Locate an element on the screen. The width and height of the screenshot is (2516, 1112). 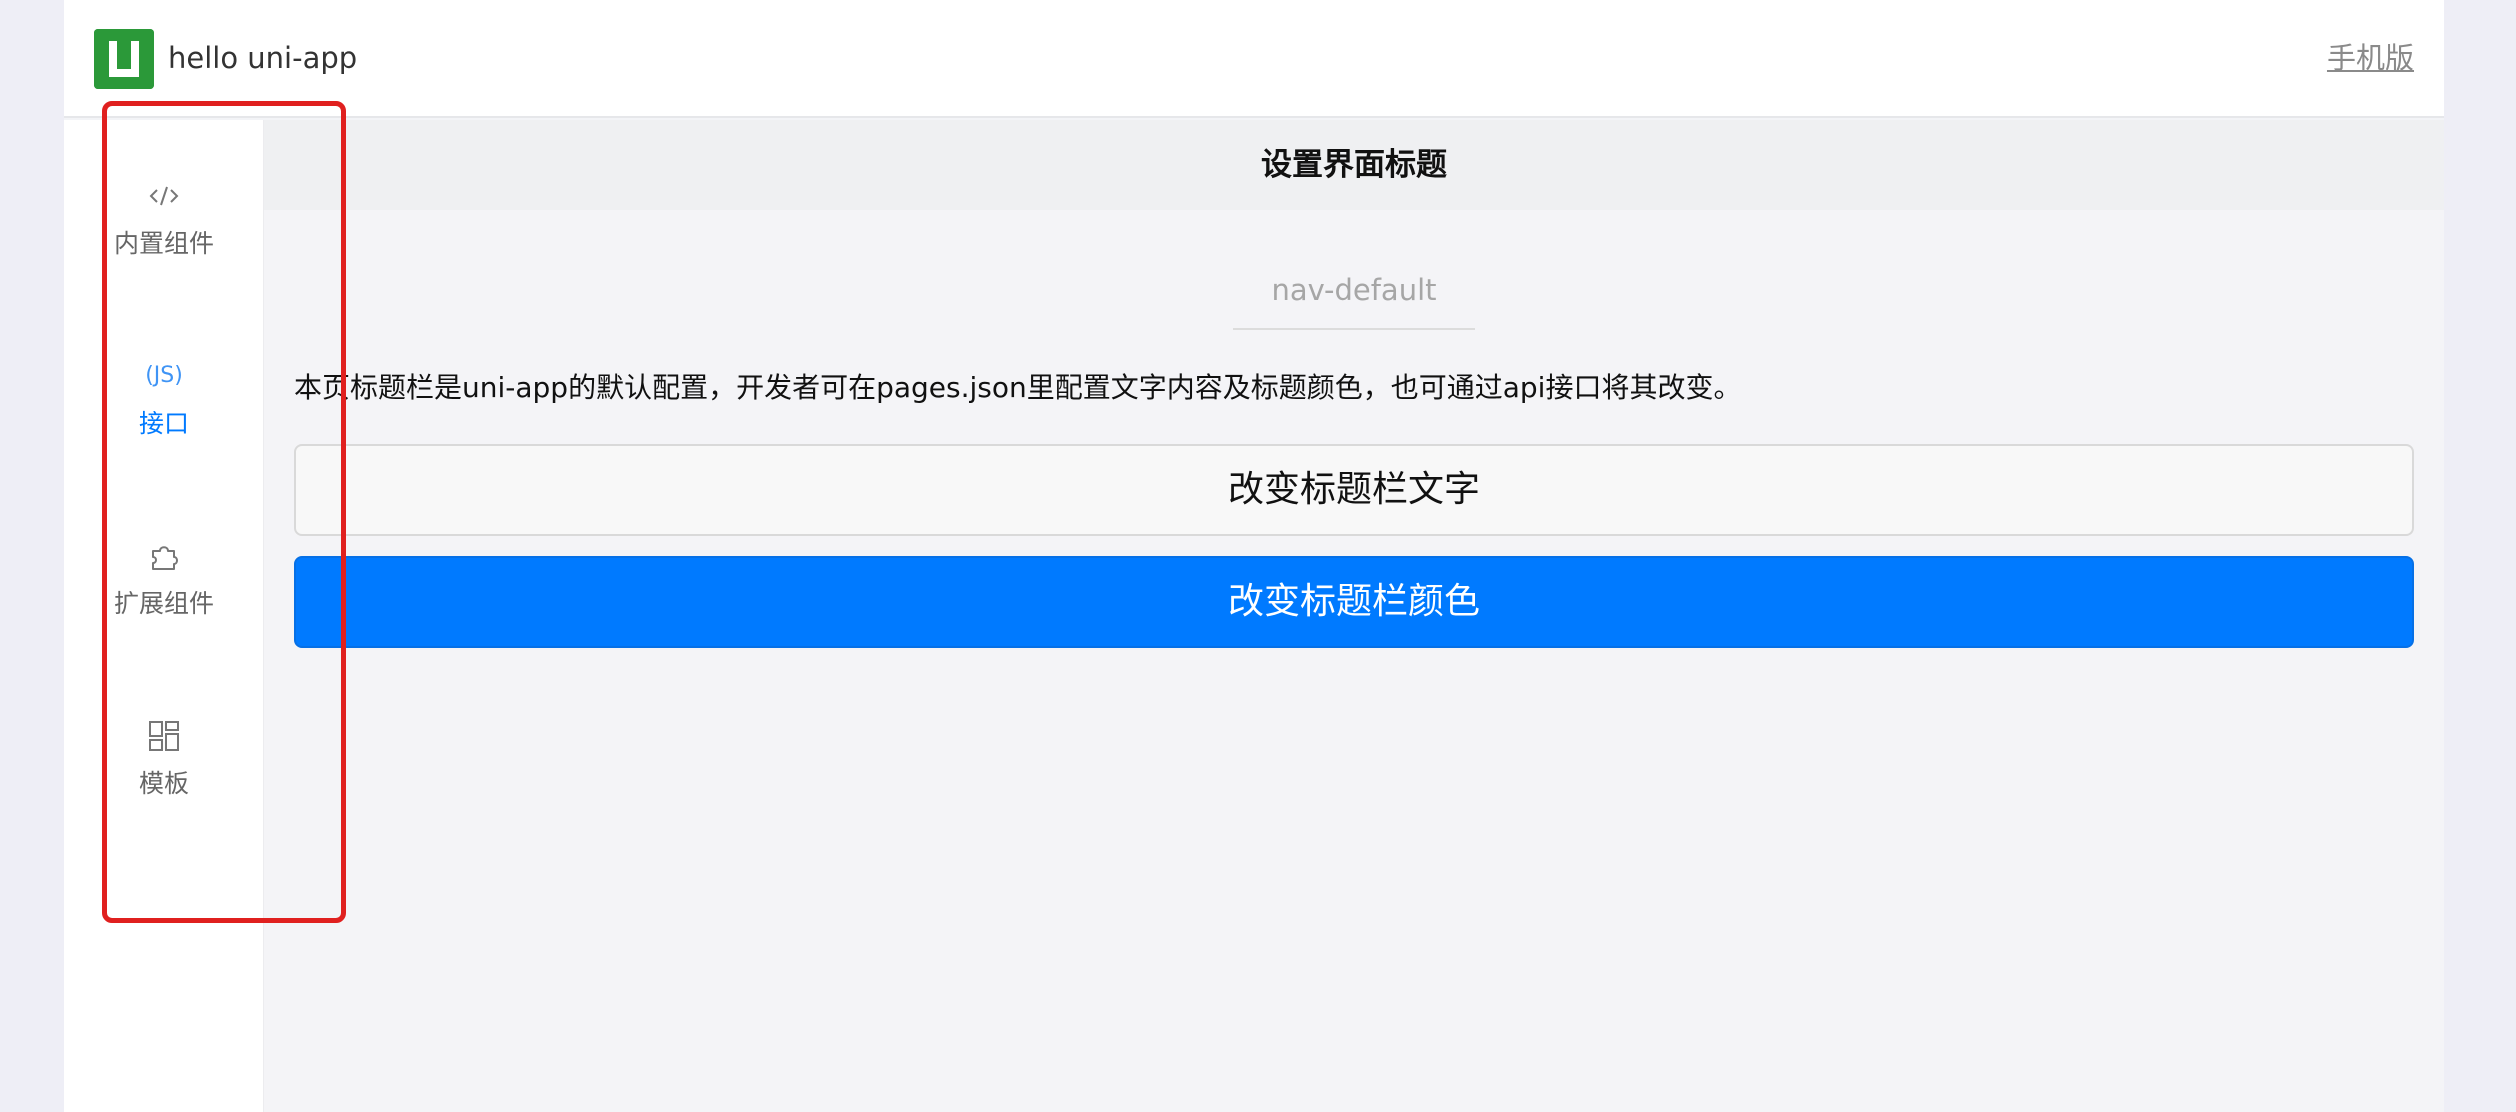
sidebar-item-templates: 模板 is located at coordinates (164, 781).